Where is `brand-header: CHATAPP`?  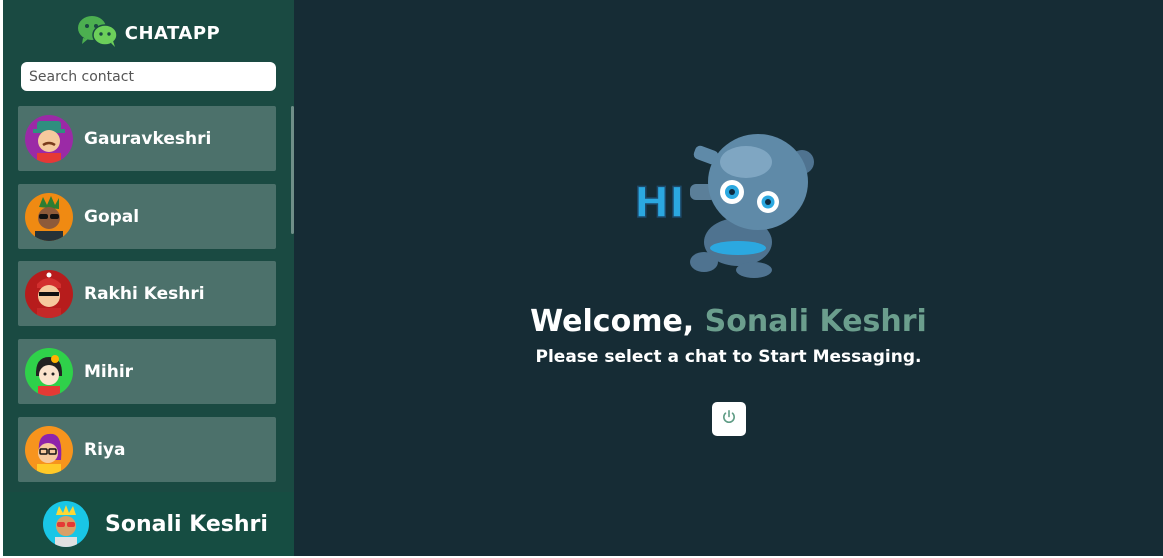
brand-header: CHATAPP is located at coordinates (148, 33).